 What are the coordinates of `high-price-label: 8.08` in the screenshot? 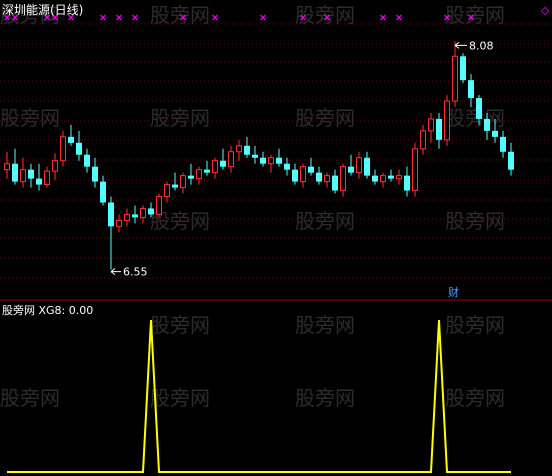 It's located at (481, 45).